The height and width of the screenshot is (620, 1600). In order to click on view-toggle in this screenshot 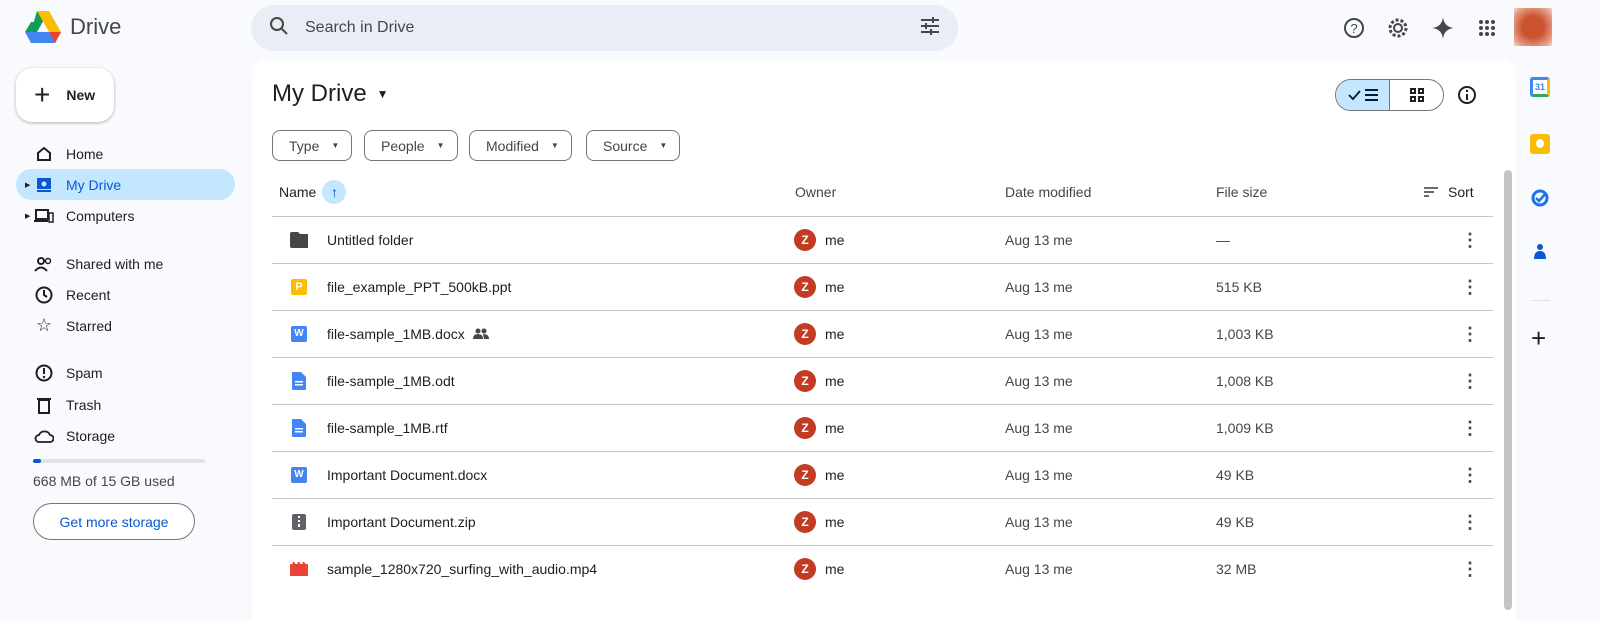, I will do `click(1389, 95)`.